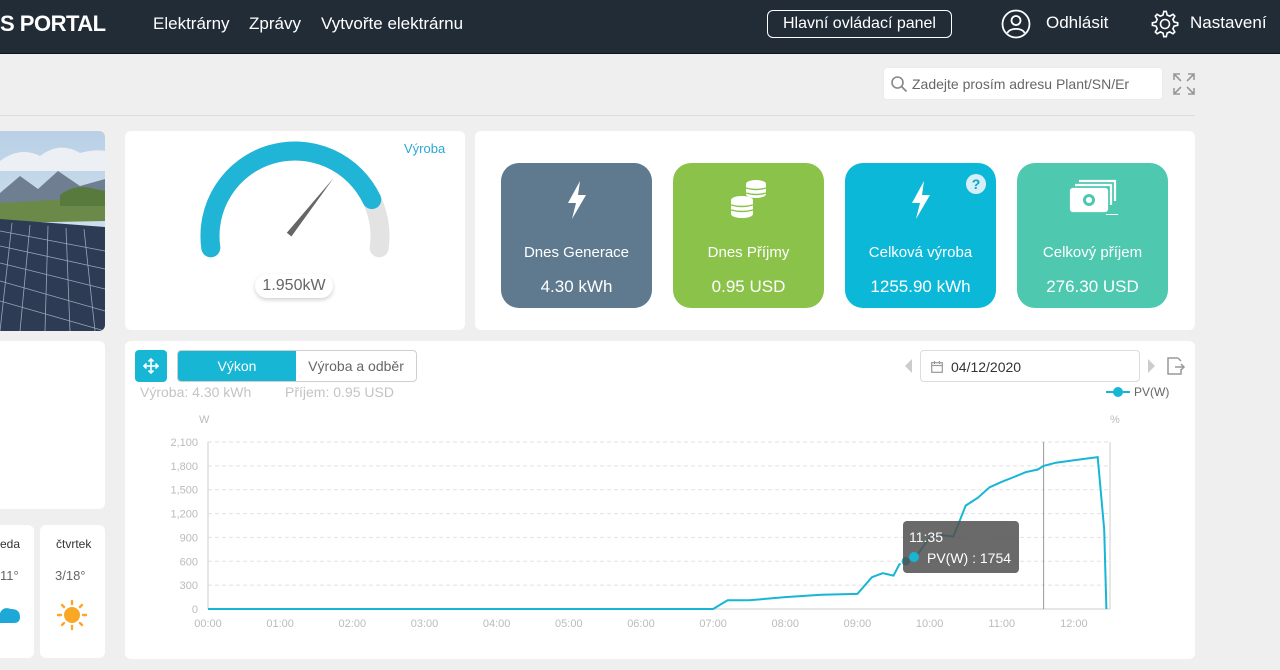 The width and height of the screenshot is (1280, 670). I want to click on x-tick-label: 06:00, so click(641, 624).